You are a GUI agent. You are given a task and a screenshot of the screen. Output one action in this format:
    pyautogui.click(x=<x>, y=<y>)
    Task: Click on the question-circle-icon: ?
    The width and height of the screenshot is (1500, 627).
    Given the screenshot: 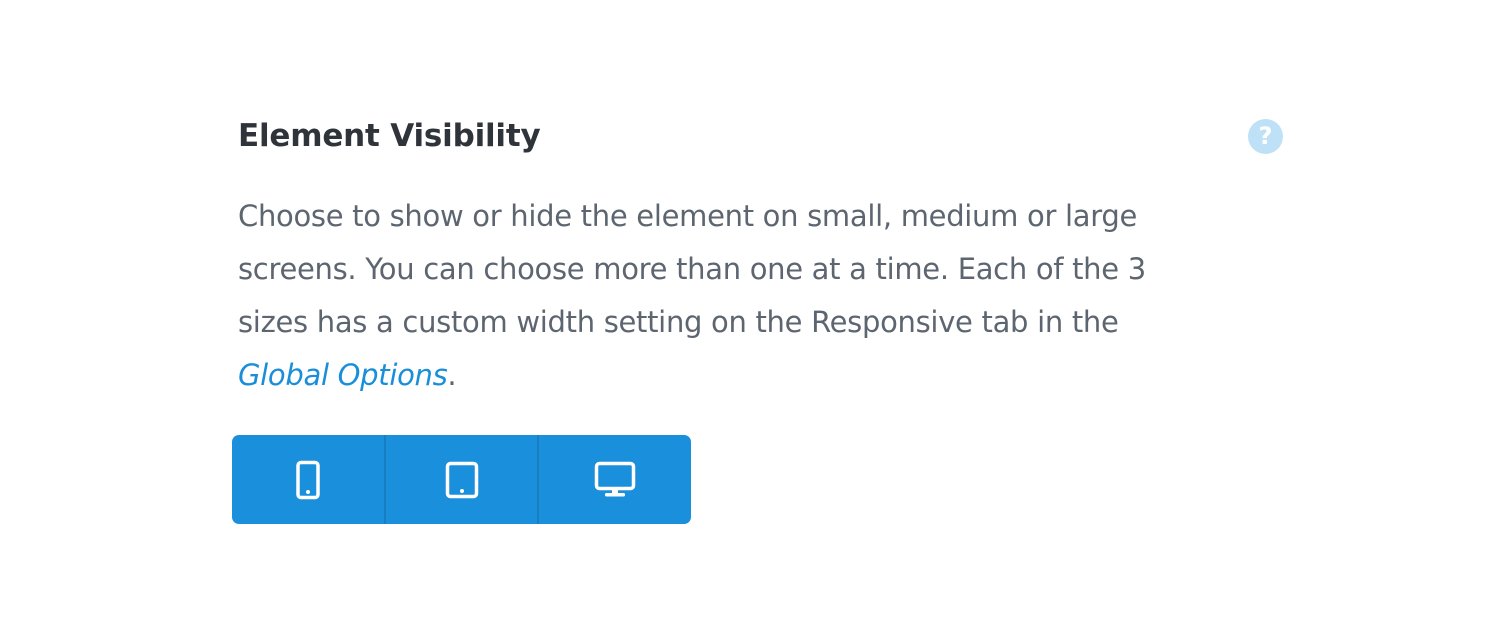 What is the action you would take?
    pyautogui.click(x=1265, y=136)
    